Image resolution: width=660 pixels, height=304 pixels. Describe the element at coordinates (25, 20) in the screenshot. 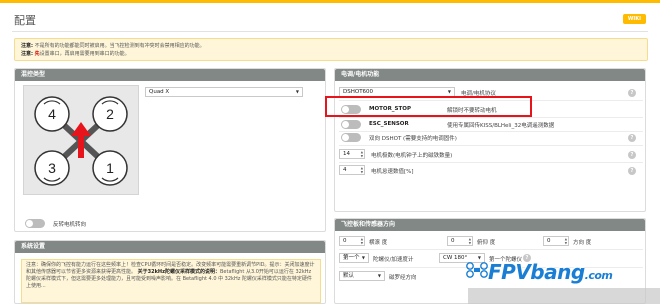

I see `page-title: 配置` at that location.